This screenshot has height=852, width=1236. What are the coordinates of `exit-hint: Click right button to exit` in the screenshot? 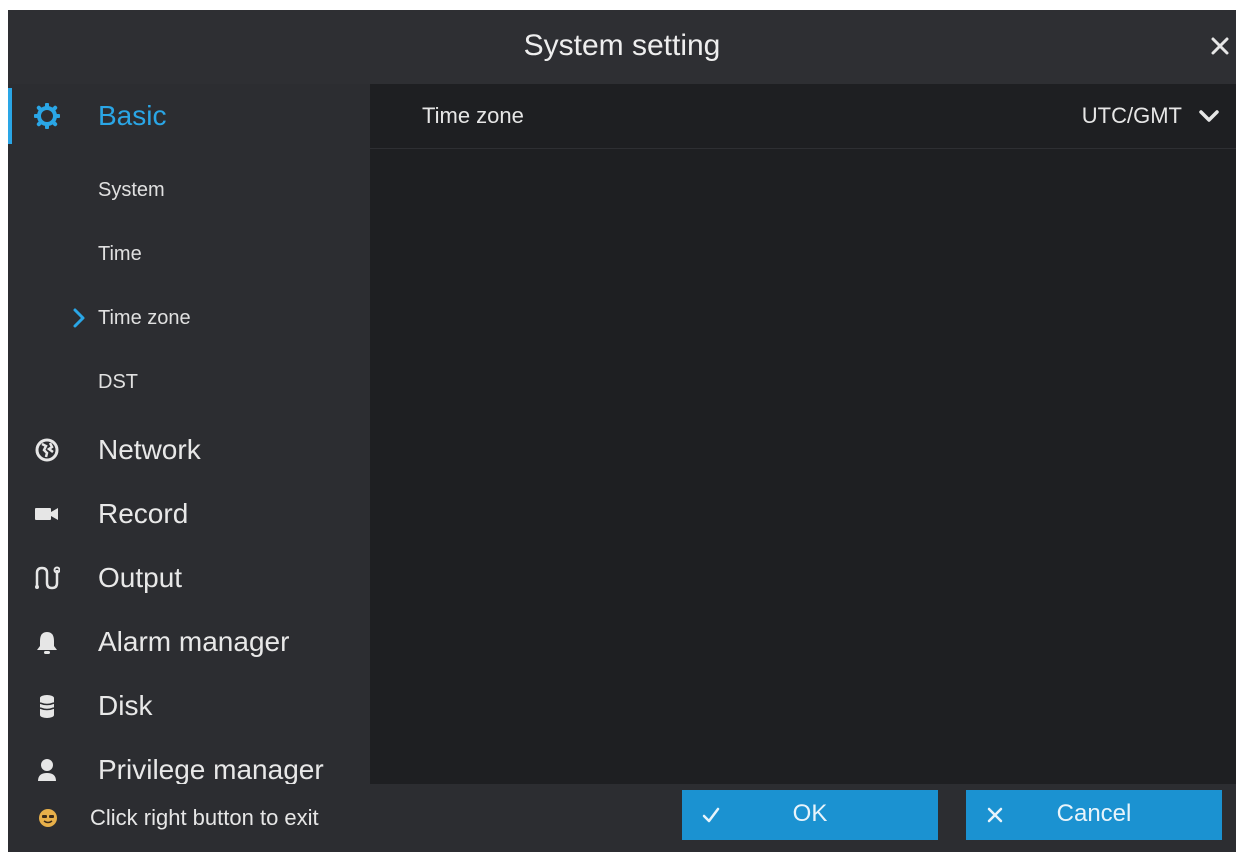 It's located at (204, 817).